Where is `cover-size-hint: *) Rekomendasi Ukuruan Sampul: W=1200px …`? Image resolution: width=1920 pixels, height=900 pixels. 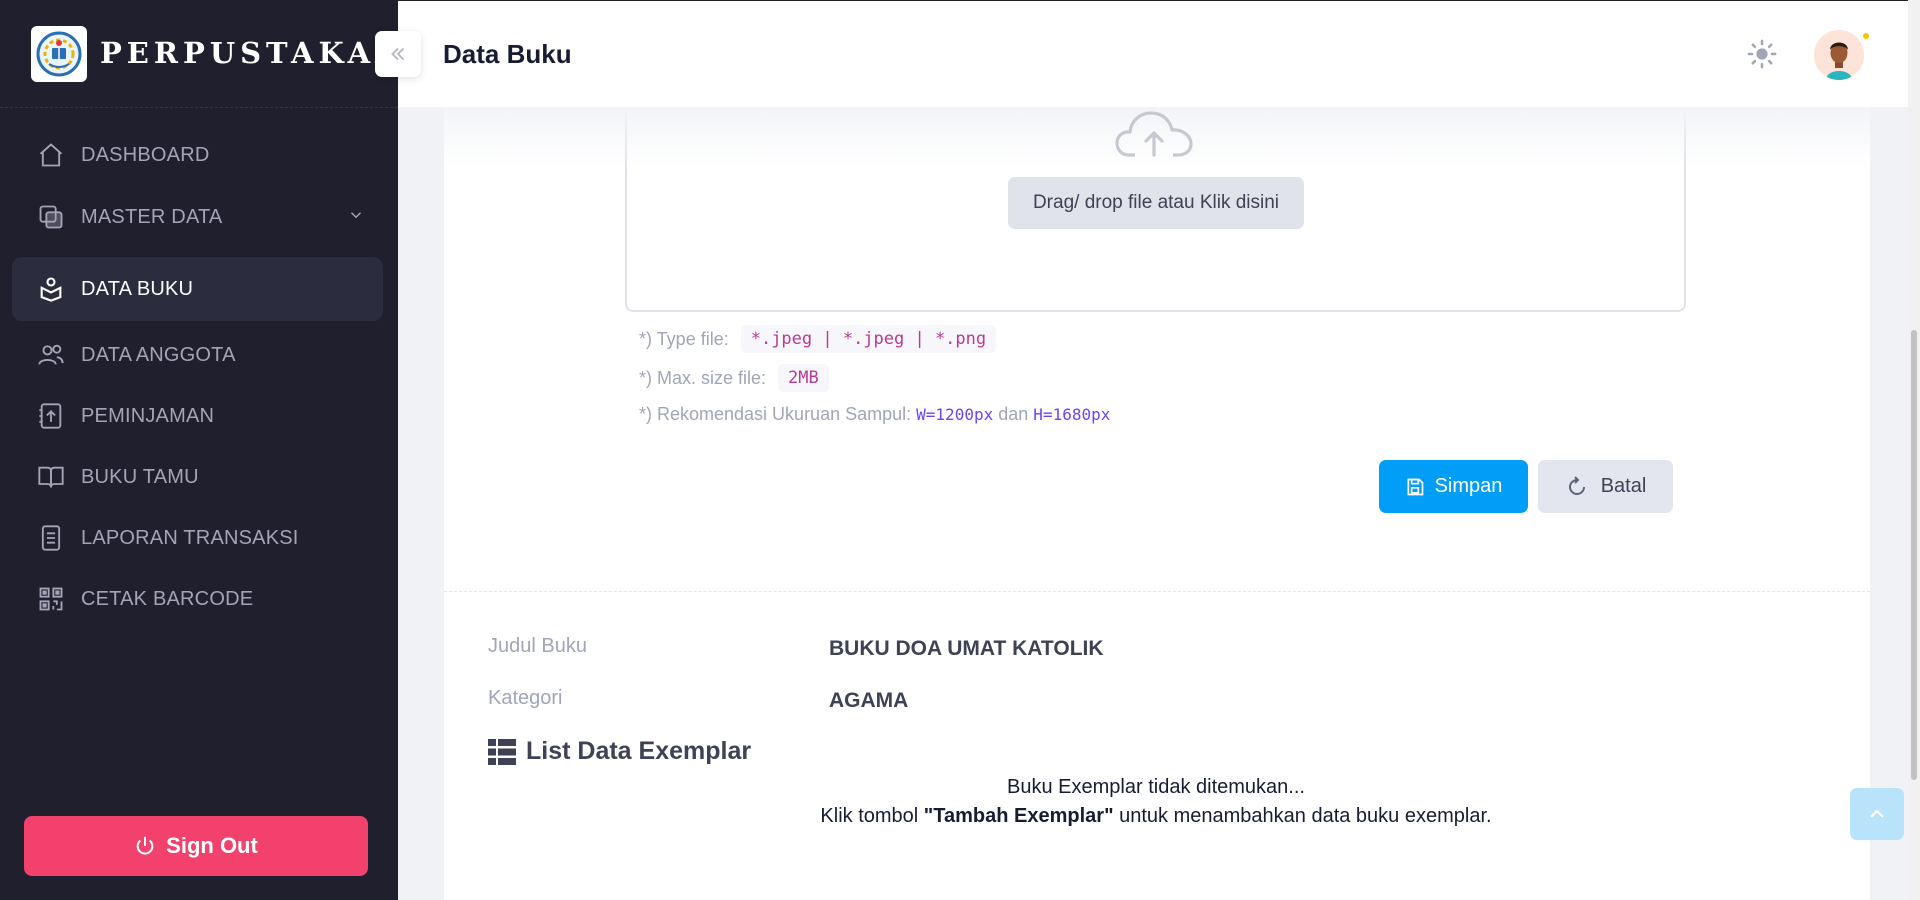
cover-size-hint: *) Rekomendasi Ukuruan Sampul: W=1200px … is located at coordinates (874, 414).